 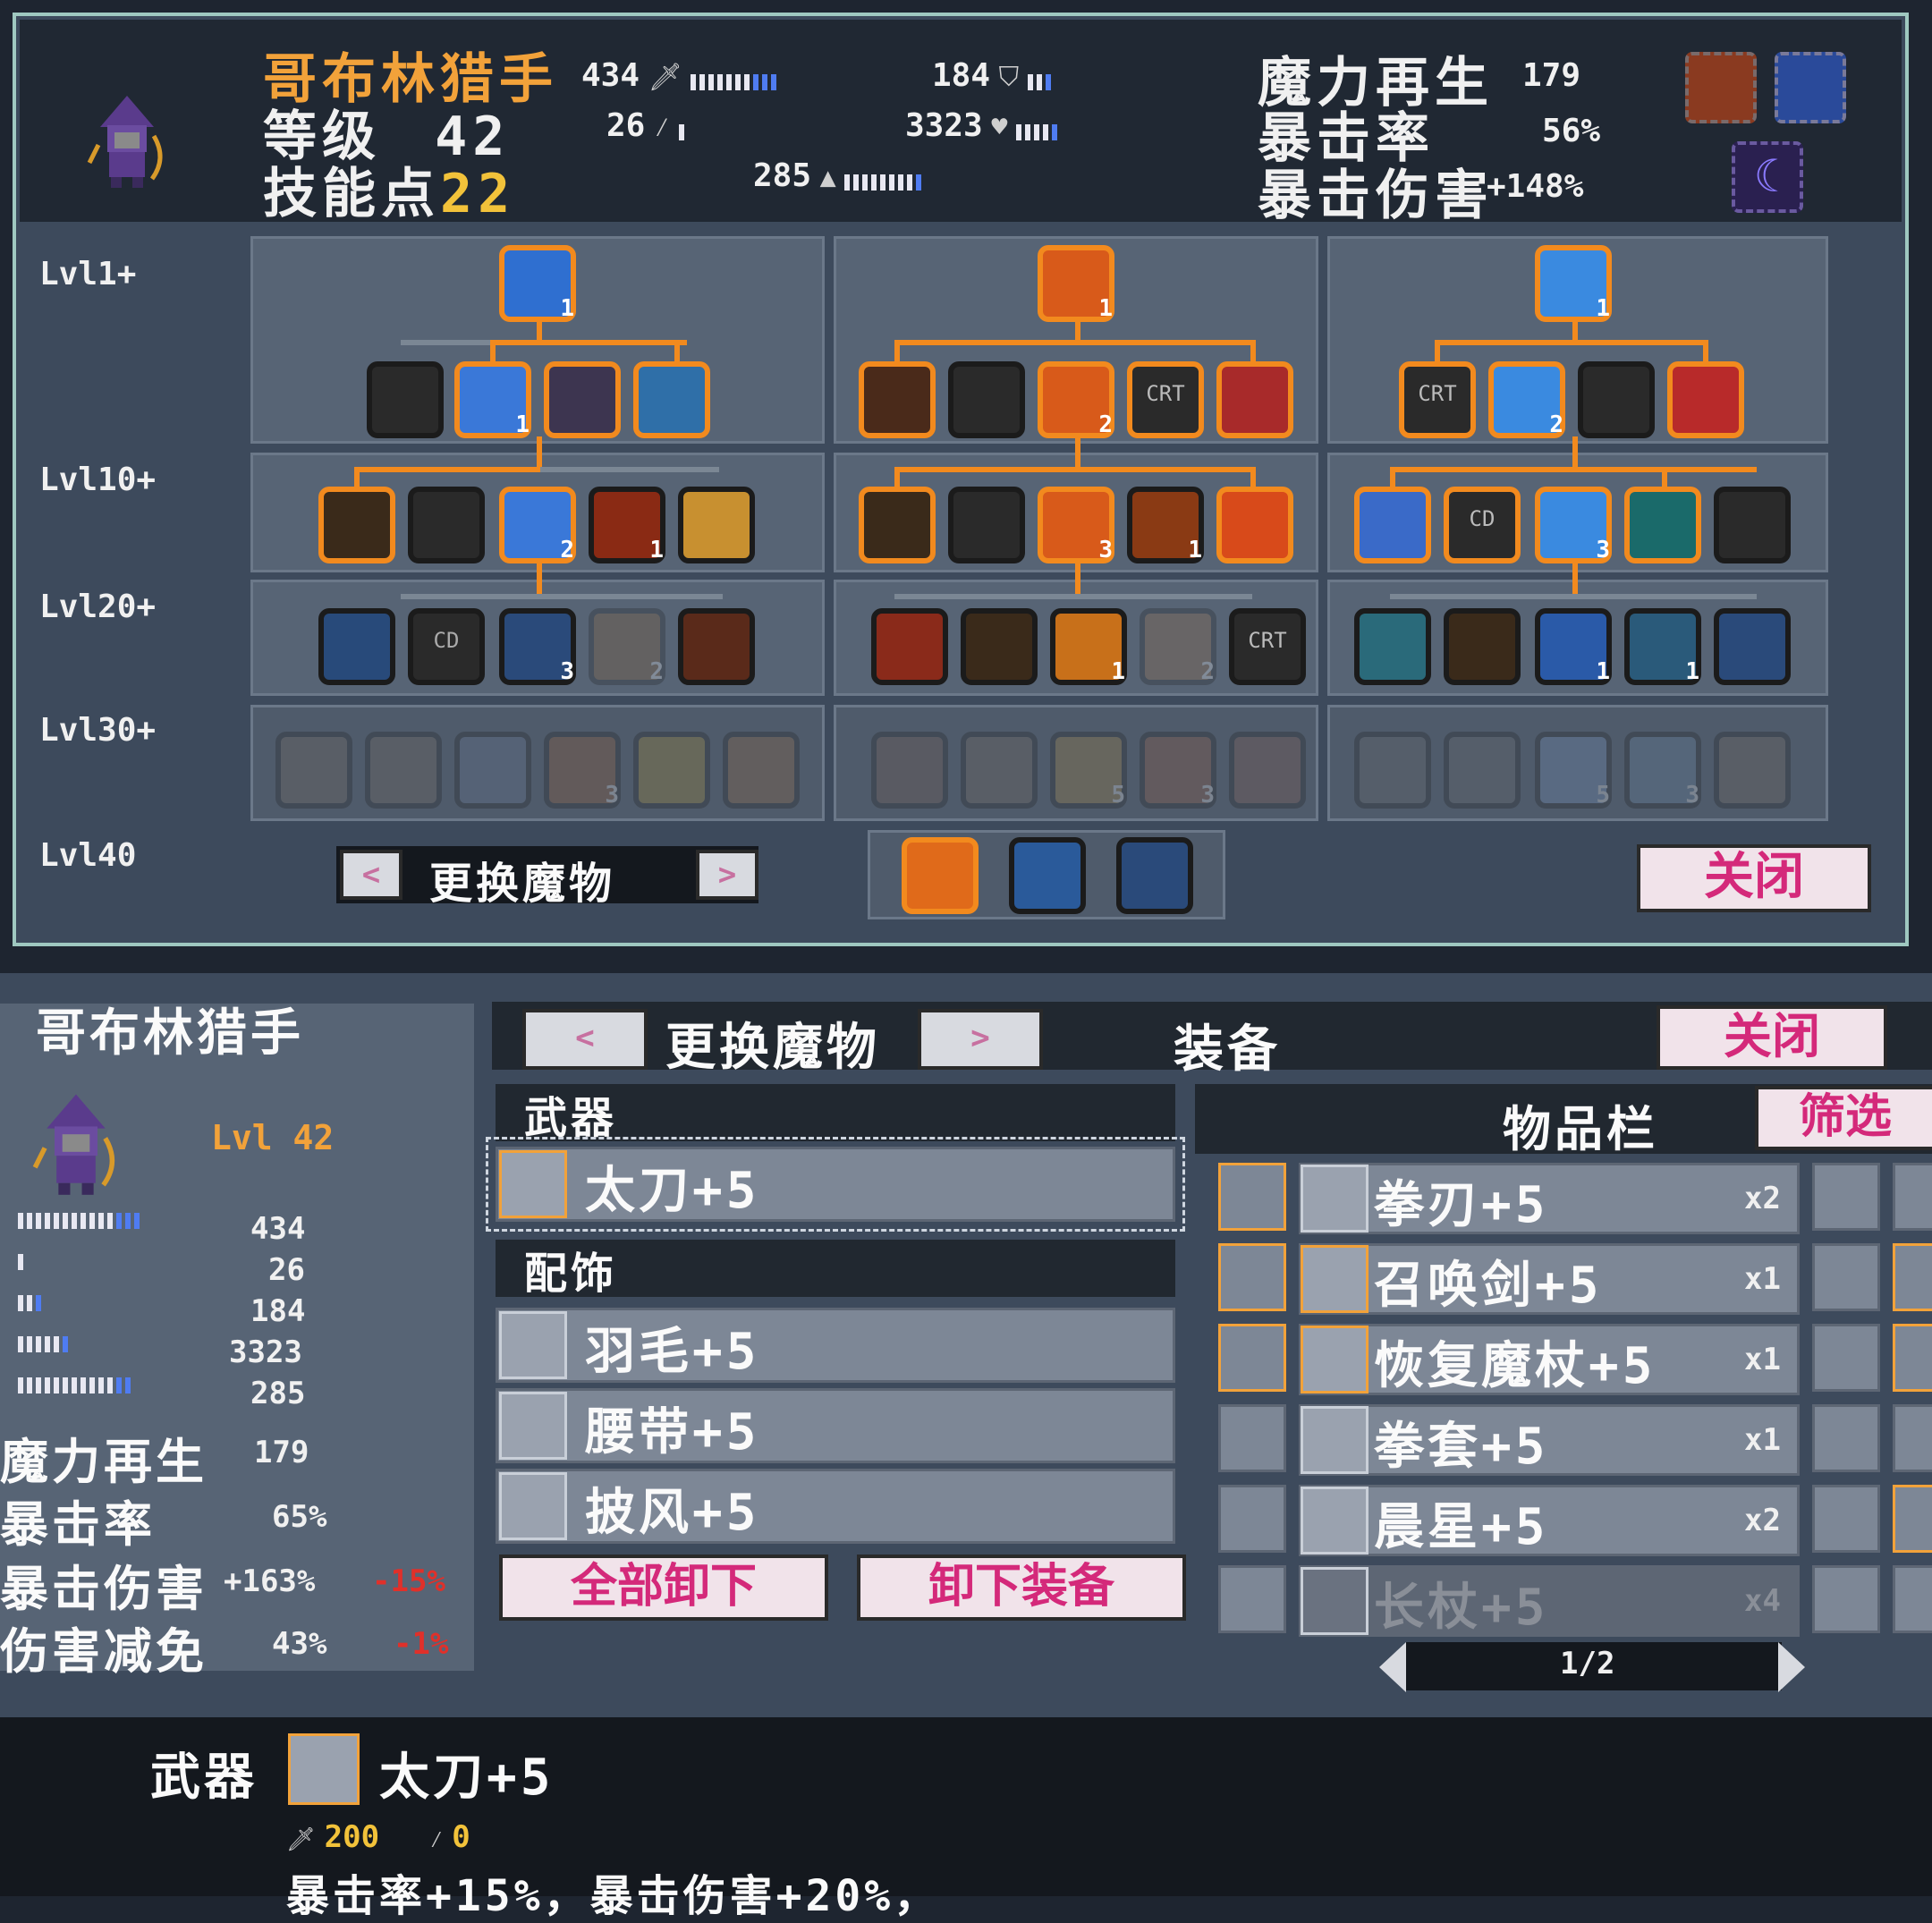 I want to click on unequip-button: 卸下装备, so click(x=1021, y=1587).